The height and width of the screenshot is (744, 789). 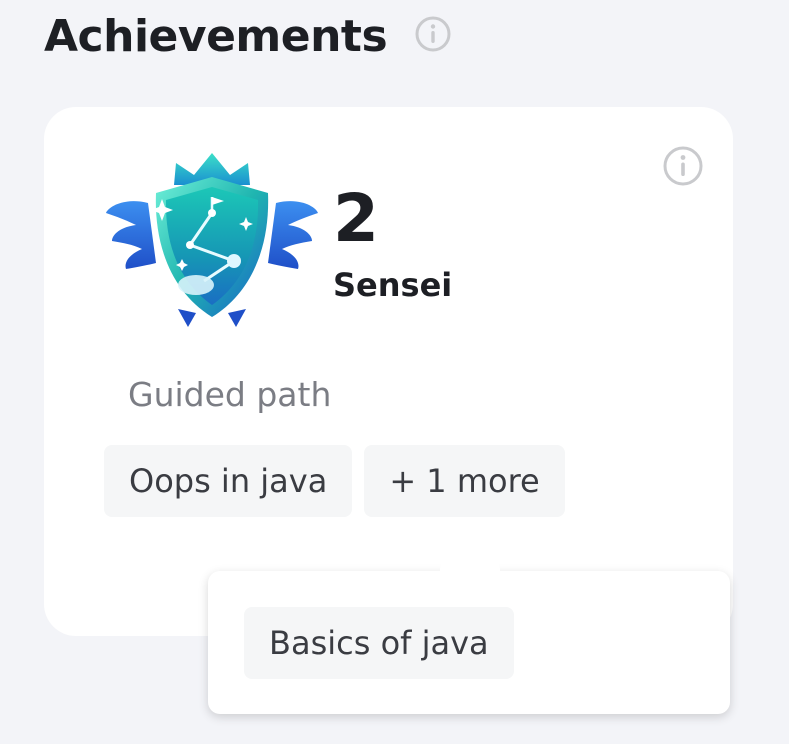 What do you see at coordinates (464, 481) in the screenshot?
I see `more-chips-button: + 1 more` at bounding box center [464, 481].